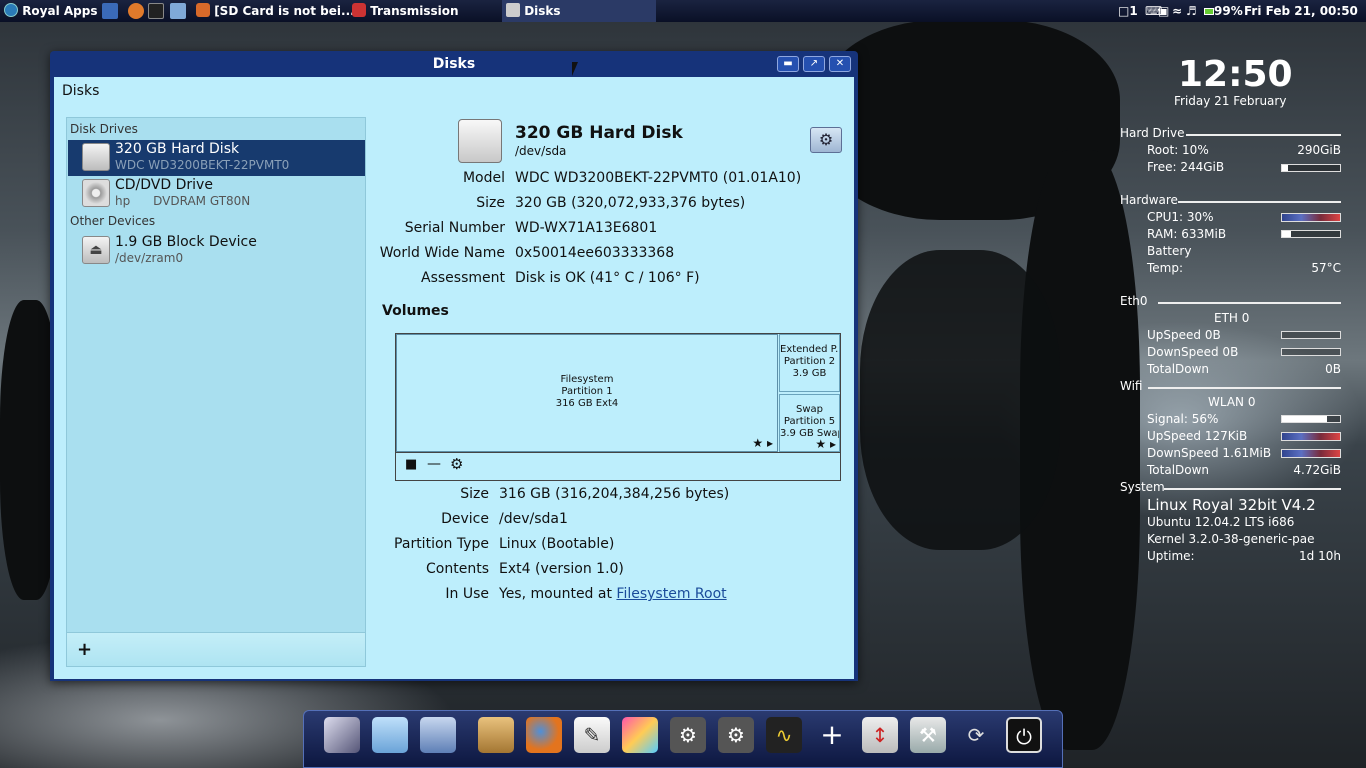 The image size is (1366, 768). Describe the element at coordinates (202, 165) in the screenshot. I see `drive-sub: WDC WD3200BEKT-22PVMT0` at that location.